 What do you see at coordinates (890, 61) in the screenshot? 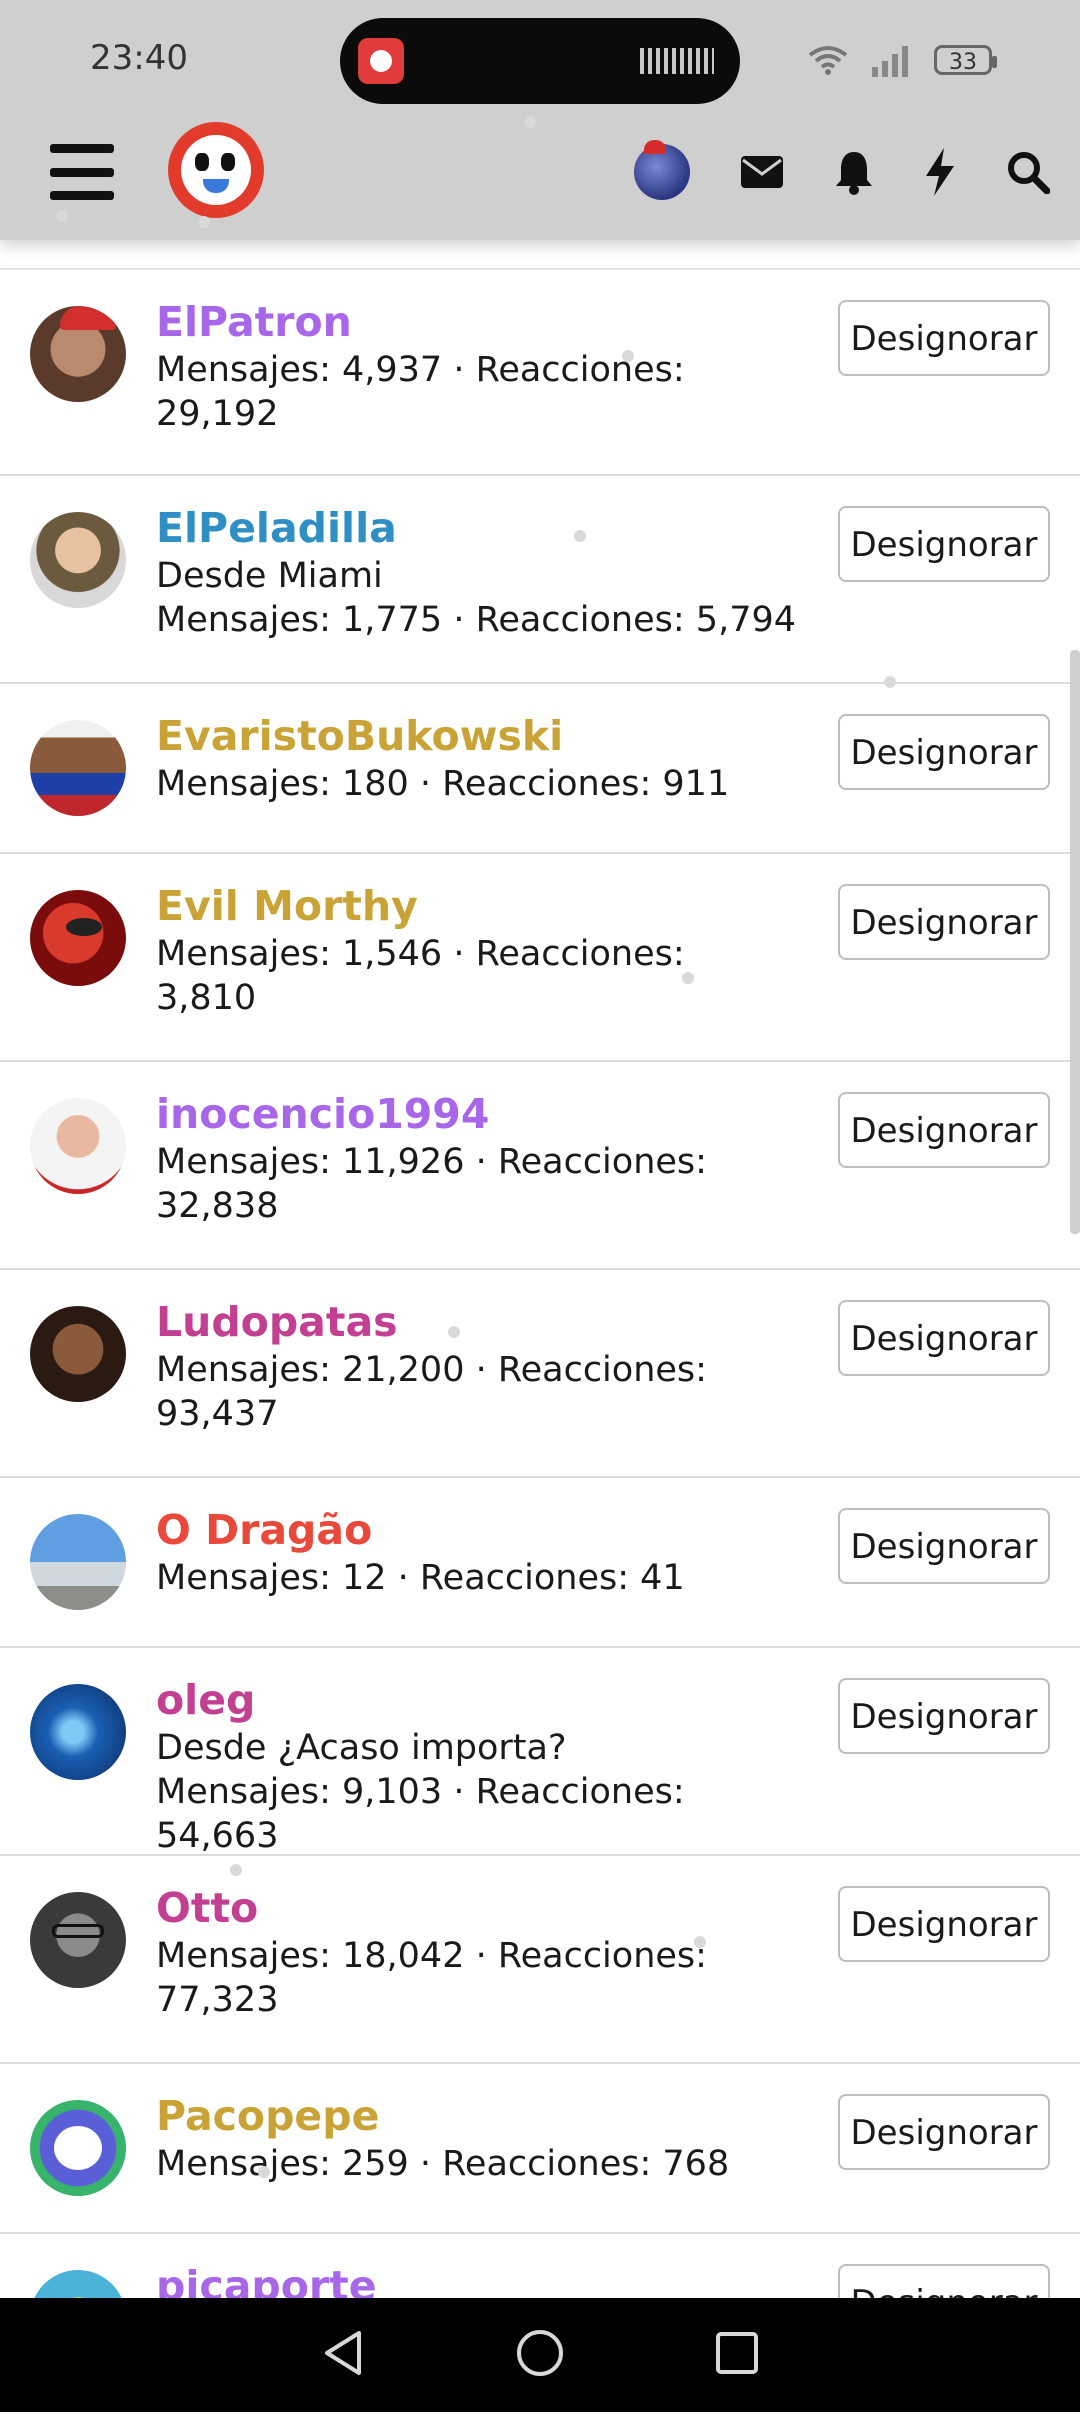
I see `signal-icon` at bounding box center [890, 61].